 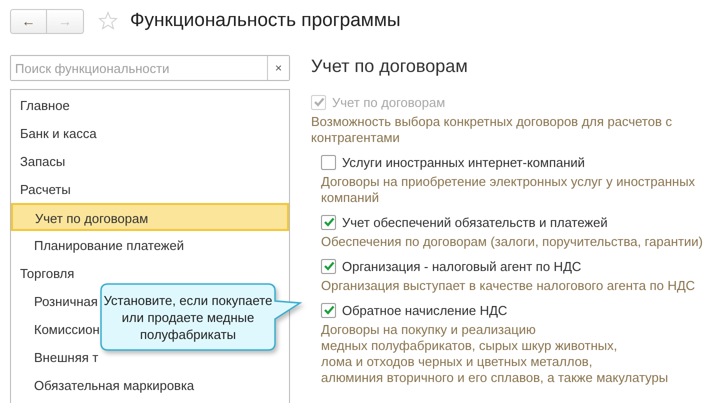 What do you see at coordinates (389, 102) in the screenshot?
I see `option-label: Учет по договорам` at bounding box center [389, 102].